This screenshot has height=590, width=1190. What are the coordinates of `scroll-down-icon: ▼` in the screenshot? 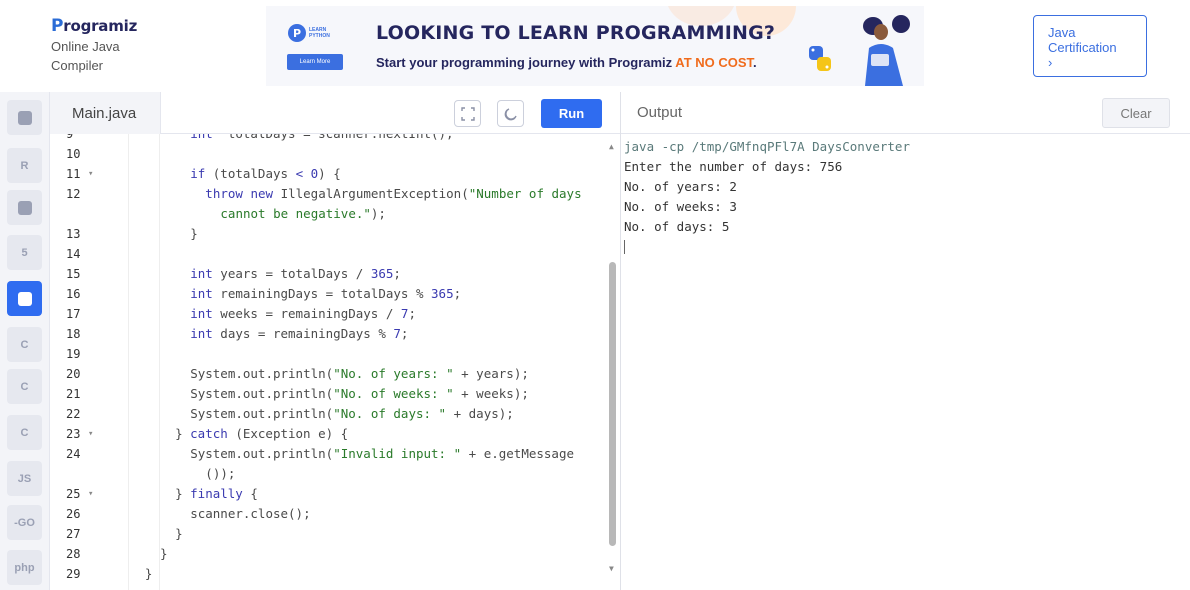 It's located at (611, 568).